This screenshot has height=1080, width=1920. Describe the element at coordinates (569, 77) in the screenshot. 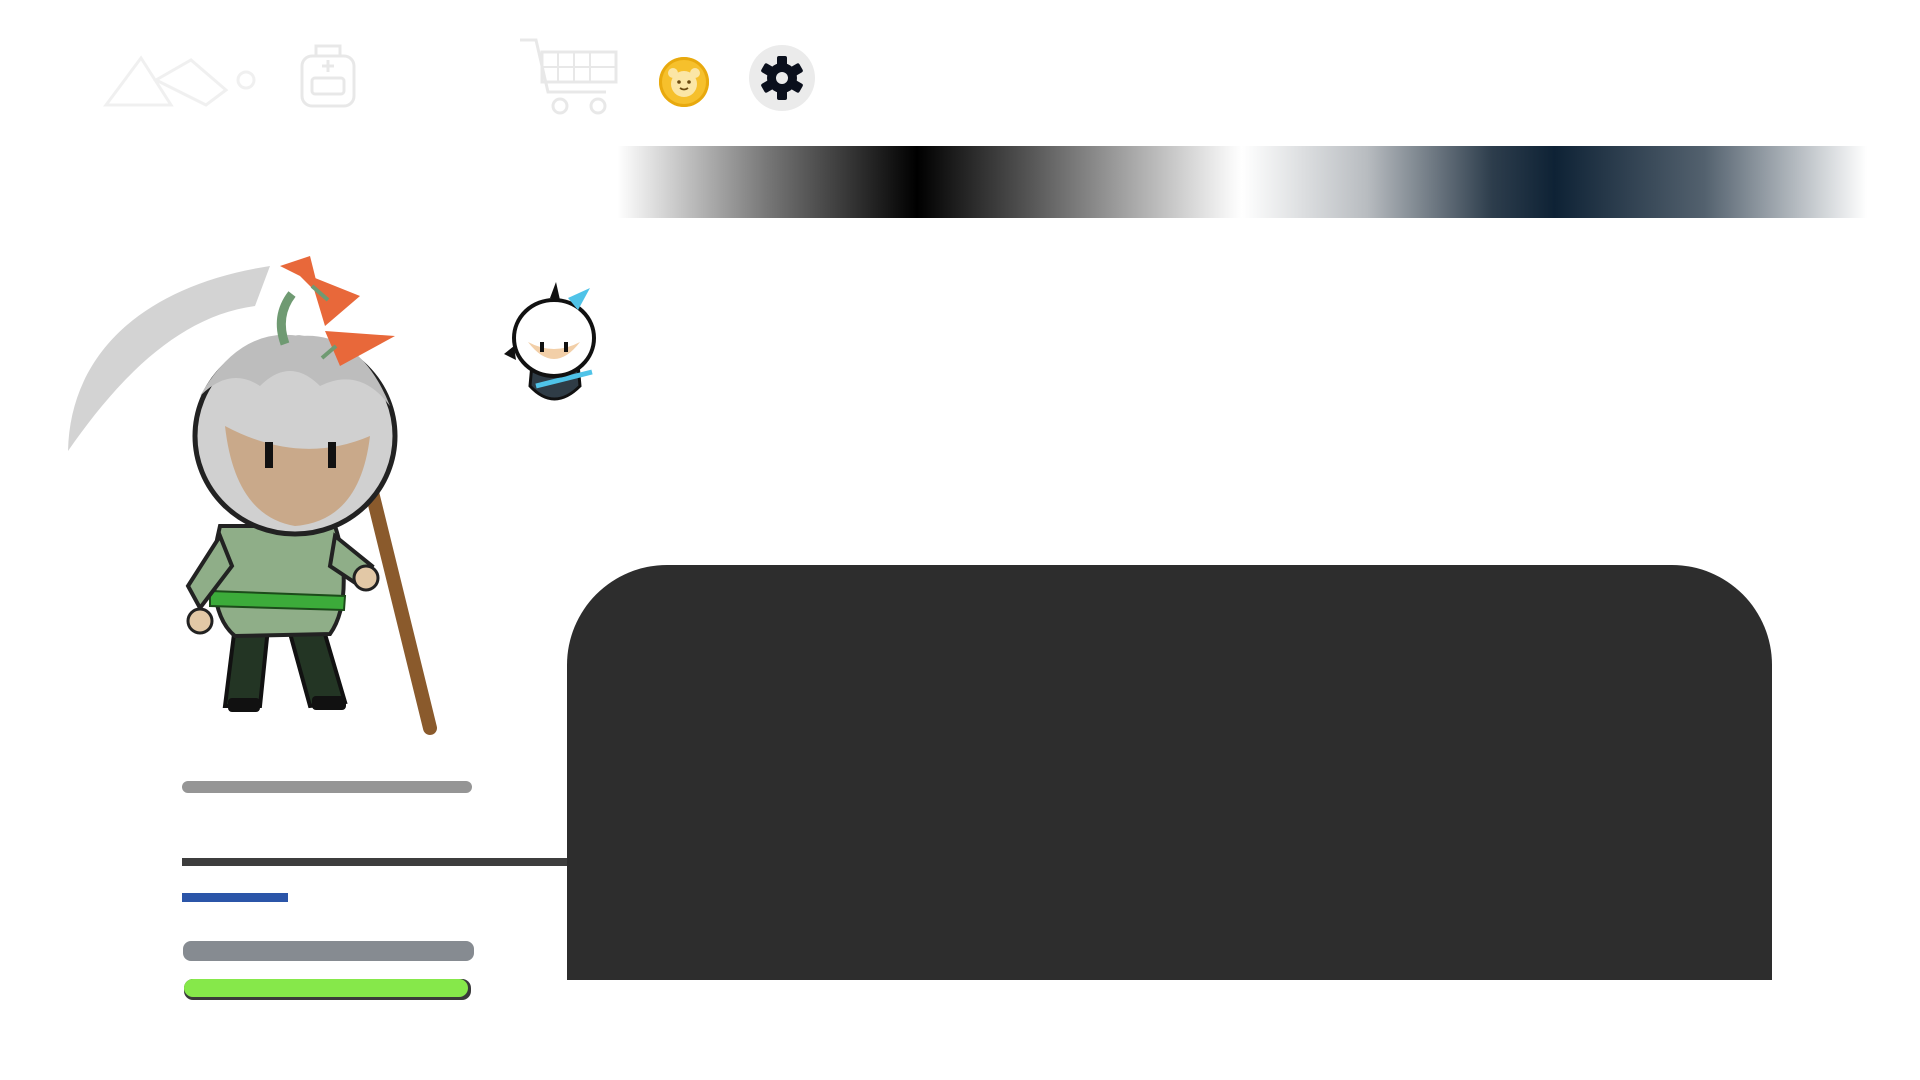

I see `shop-cart-icon` at that location.